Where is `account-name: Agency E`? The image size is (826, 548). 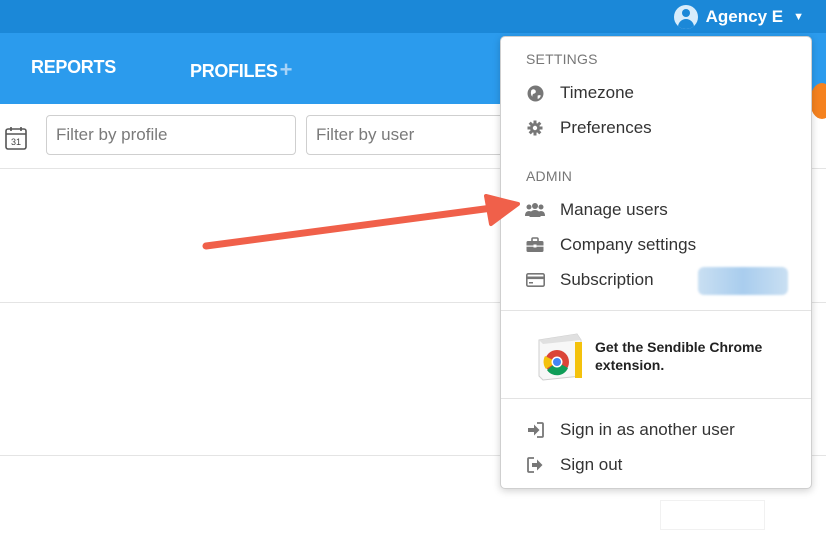 account-name: Agency E is located at coordinates (744, 16).